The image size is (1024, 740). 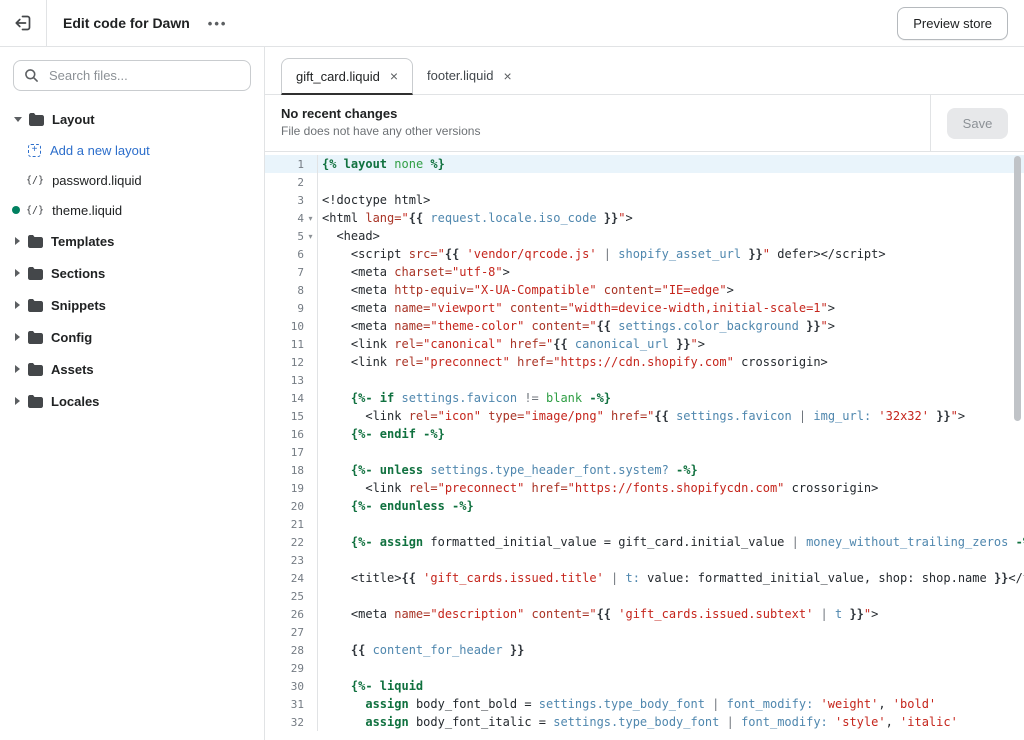 I want to click on line-number: 27, so click(x=297, y=632).